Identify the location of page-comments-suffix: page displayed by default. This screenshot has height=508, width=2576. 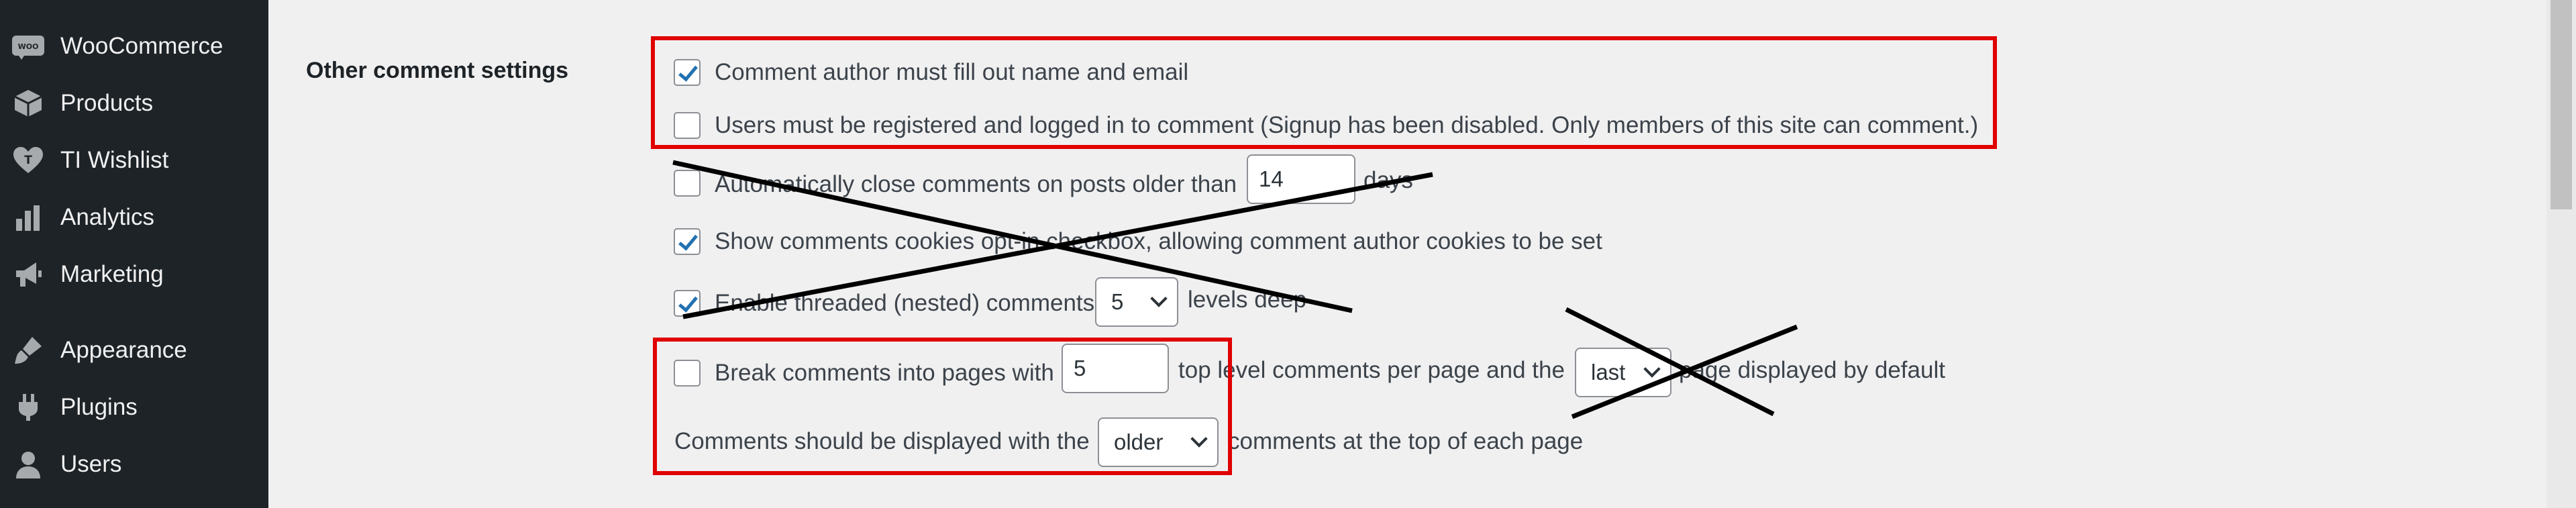
(1812, 370).